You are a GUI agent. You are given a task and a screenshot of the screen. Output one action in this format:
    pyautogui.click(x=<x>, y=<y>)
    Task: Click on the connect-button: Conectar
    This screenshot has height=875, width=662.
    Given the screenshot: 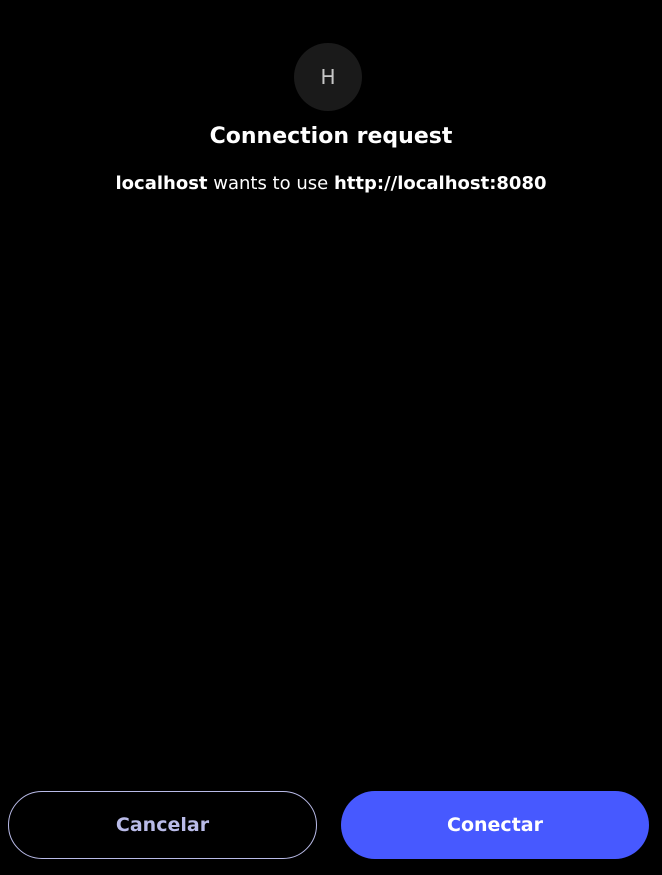 What is the action you would take?
    pyautogui.click(x=495, y=825)
    